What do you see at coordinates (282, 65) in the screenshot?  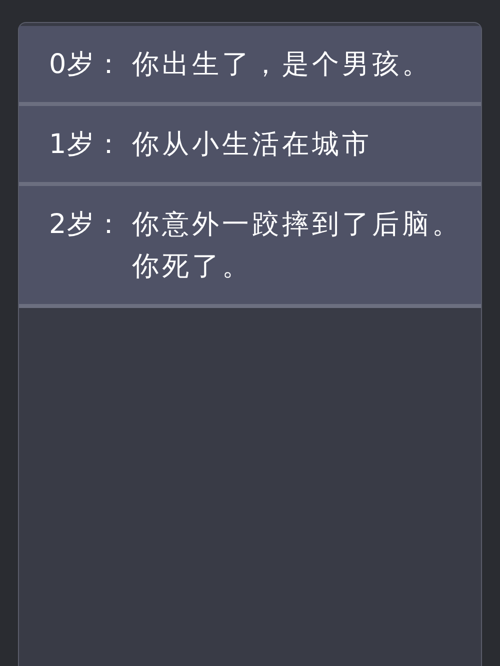 I see `event-text: 你出生了，是个男孩。` at bounding box center [282, 65].